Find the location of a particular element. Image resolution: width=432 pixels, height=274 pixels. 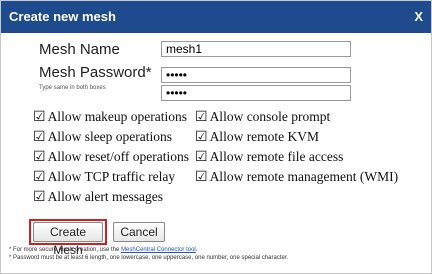

option-console-prompt: ☑ Allow console prompt is located at coordinates (262, 117).